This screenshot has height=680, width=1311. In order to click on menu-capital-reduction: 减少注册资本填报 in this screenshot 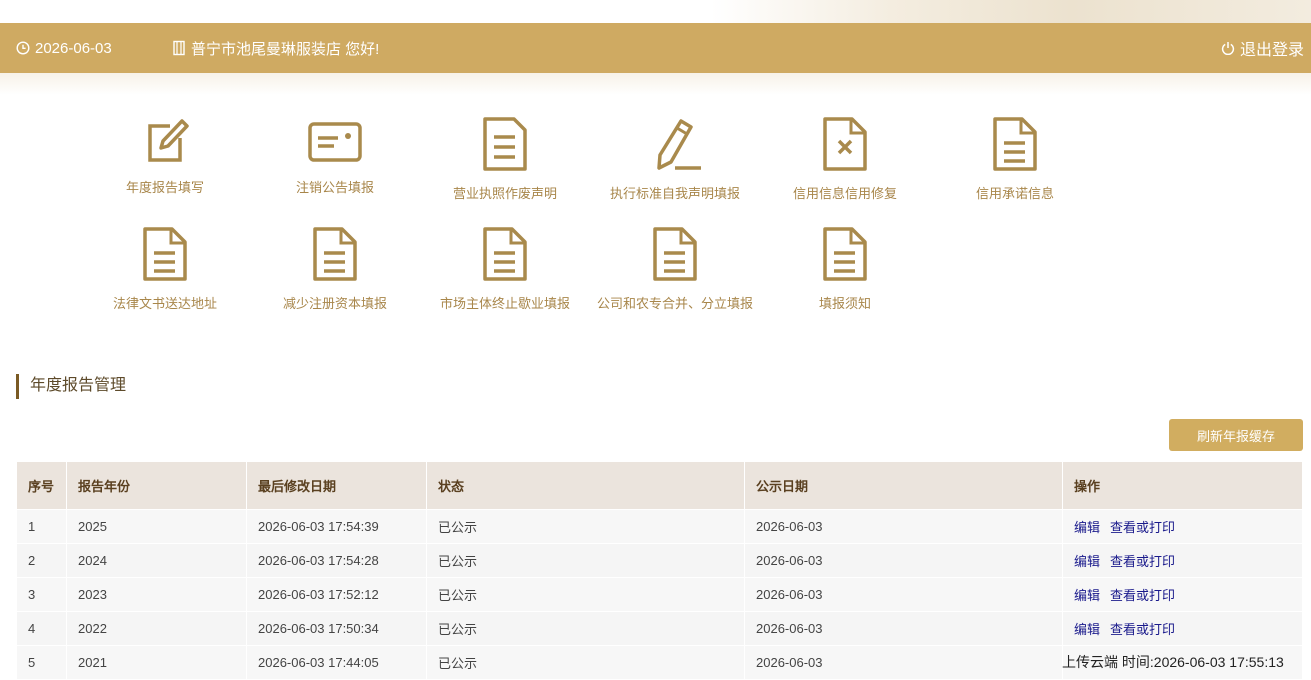, I will do `click(335, 270)`.